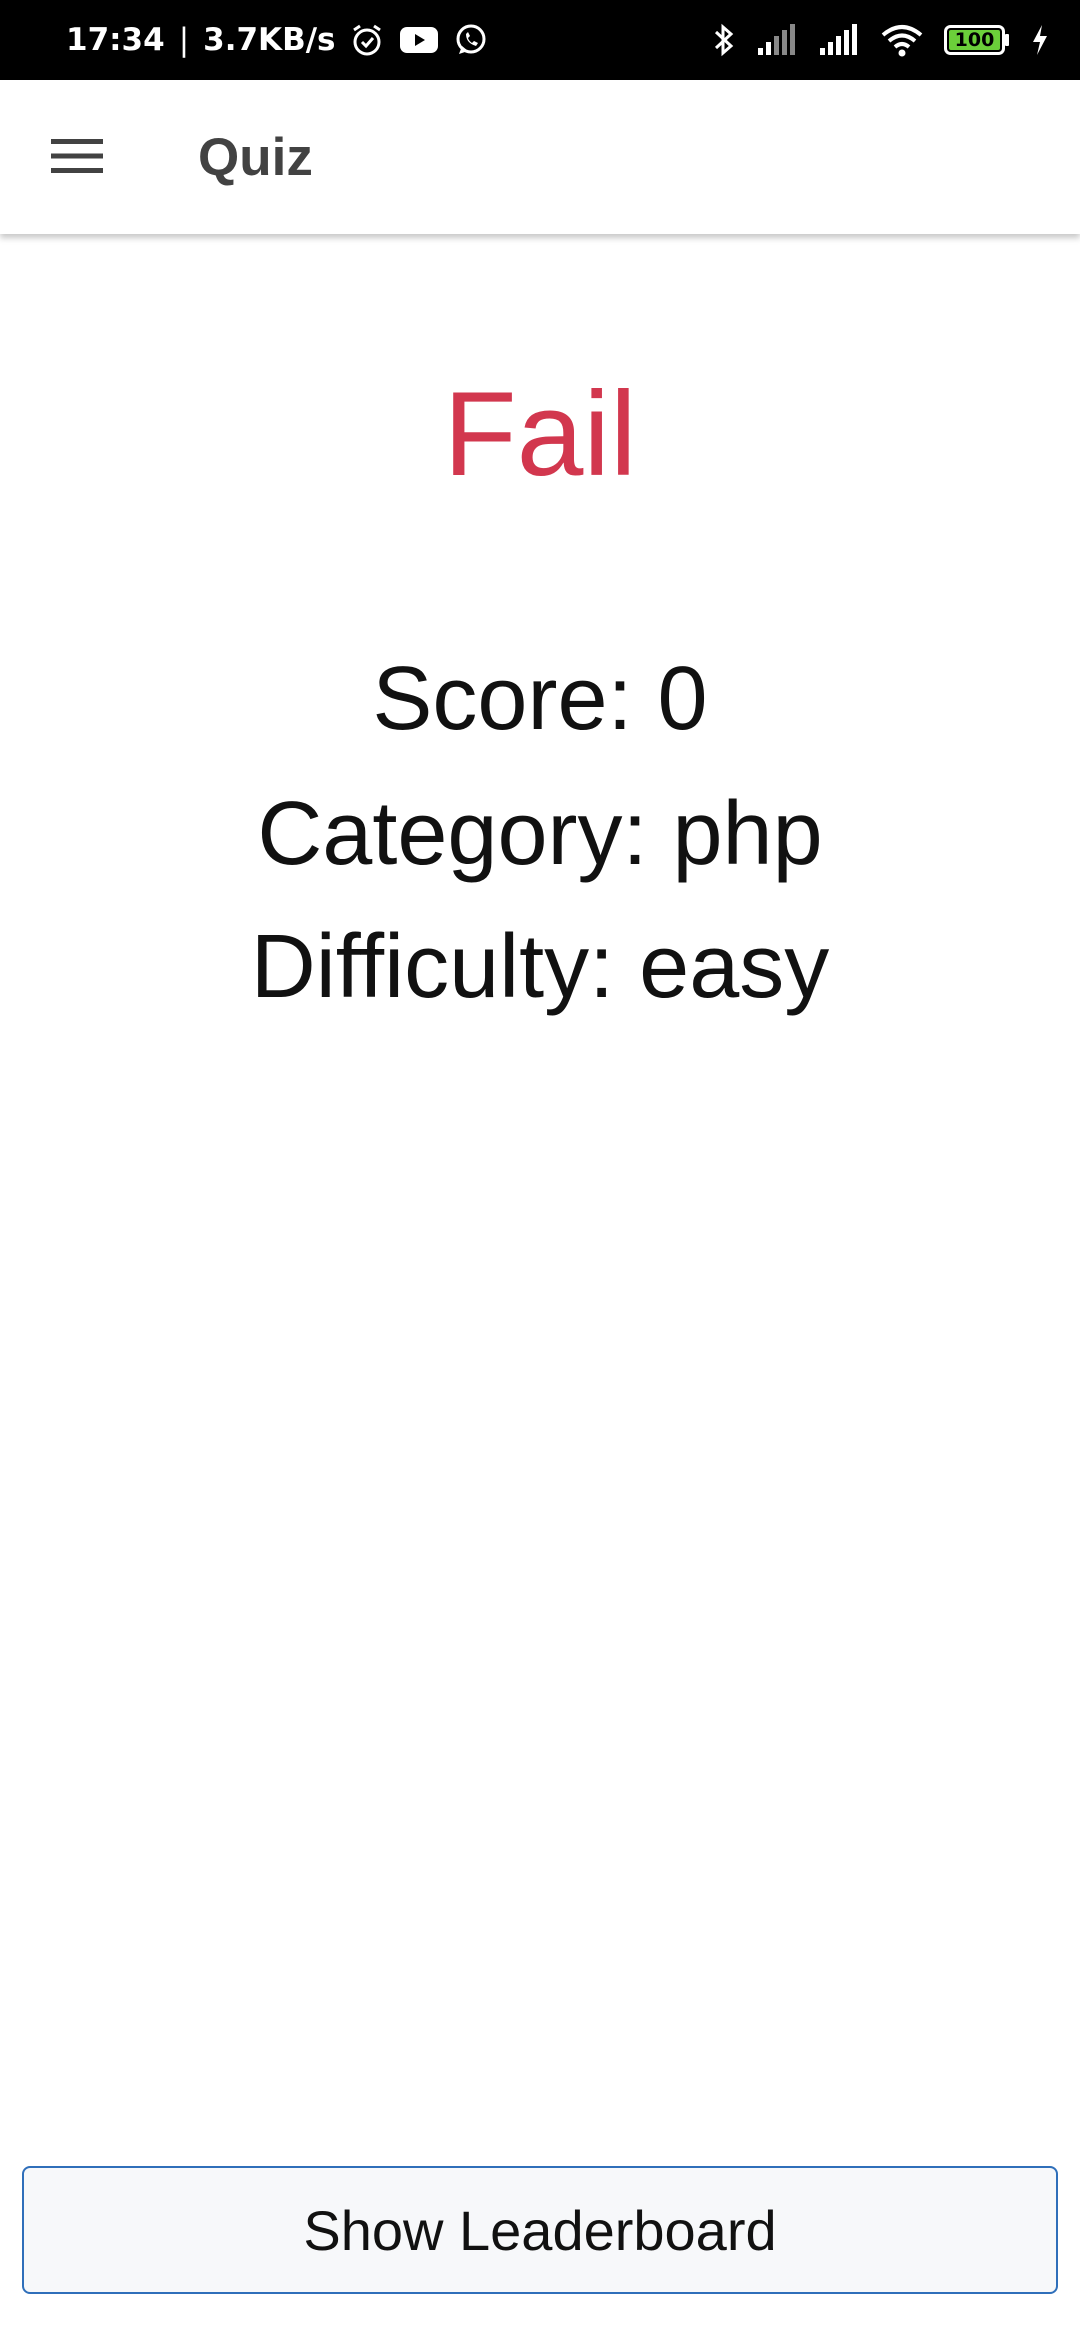 The width and height of the screenshot is (1080, 2340). Describe the element at coordinates (540, 834) in the screenshot. I see `category-text: Category: php` at that location.